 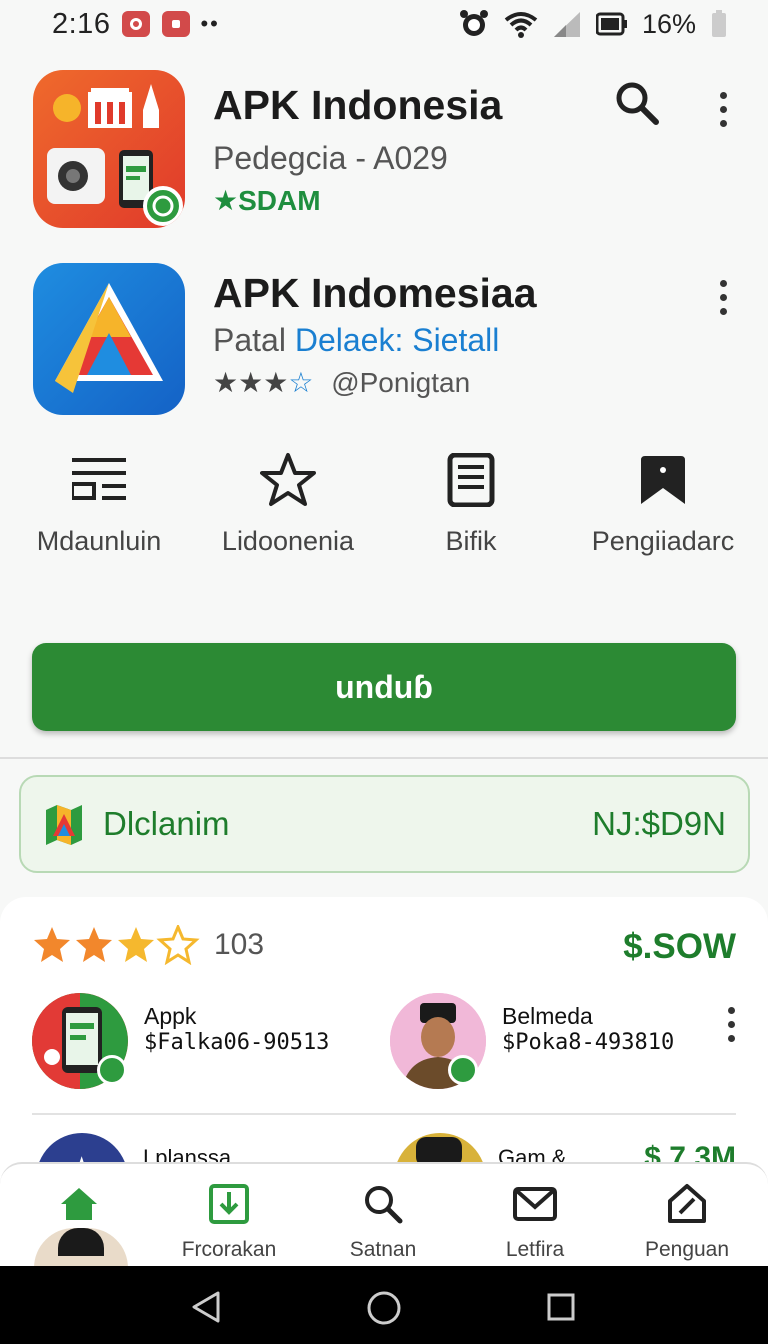 What do you see at coordinates (99, 479) in the screenshot?
I see `list-icon` at bounding box center [99, 479].